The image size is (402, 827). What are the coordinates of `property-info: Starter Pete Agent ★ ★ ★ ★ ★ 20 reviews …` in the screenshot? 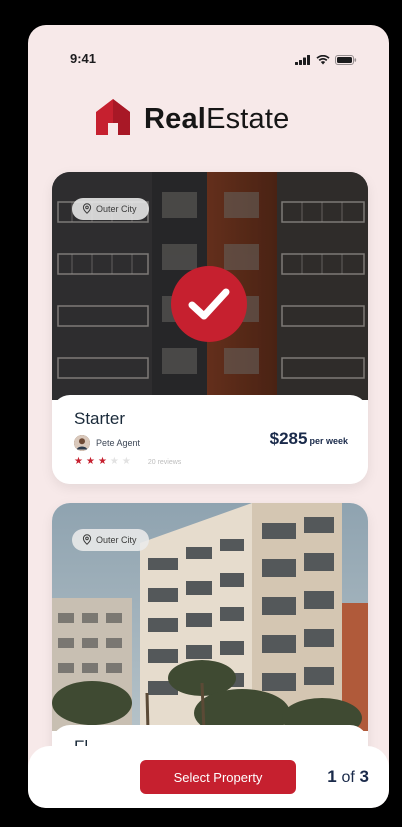 It's located at (210, 439).